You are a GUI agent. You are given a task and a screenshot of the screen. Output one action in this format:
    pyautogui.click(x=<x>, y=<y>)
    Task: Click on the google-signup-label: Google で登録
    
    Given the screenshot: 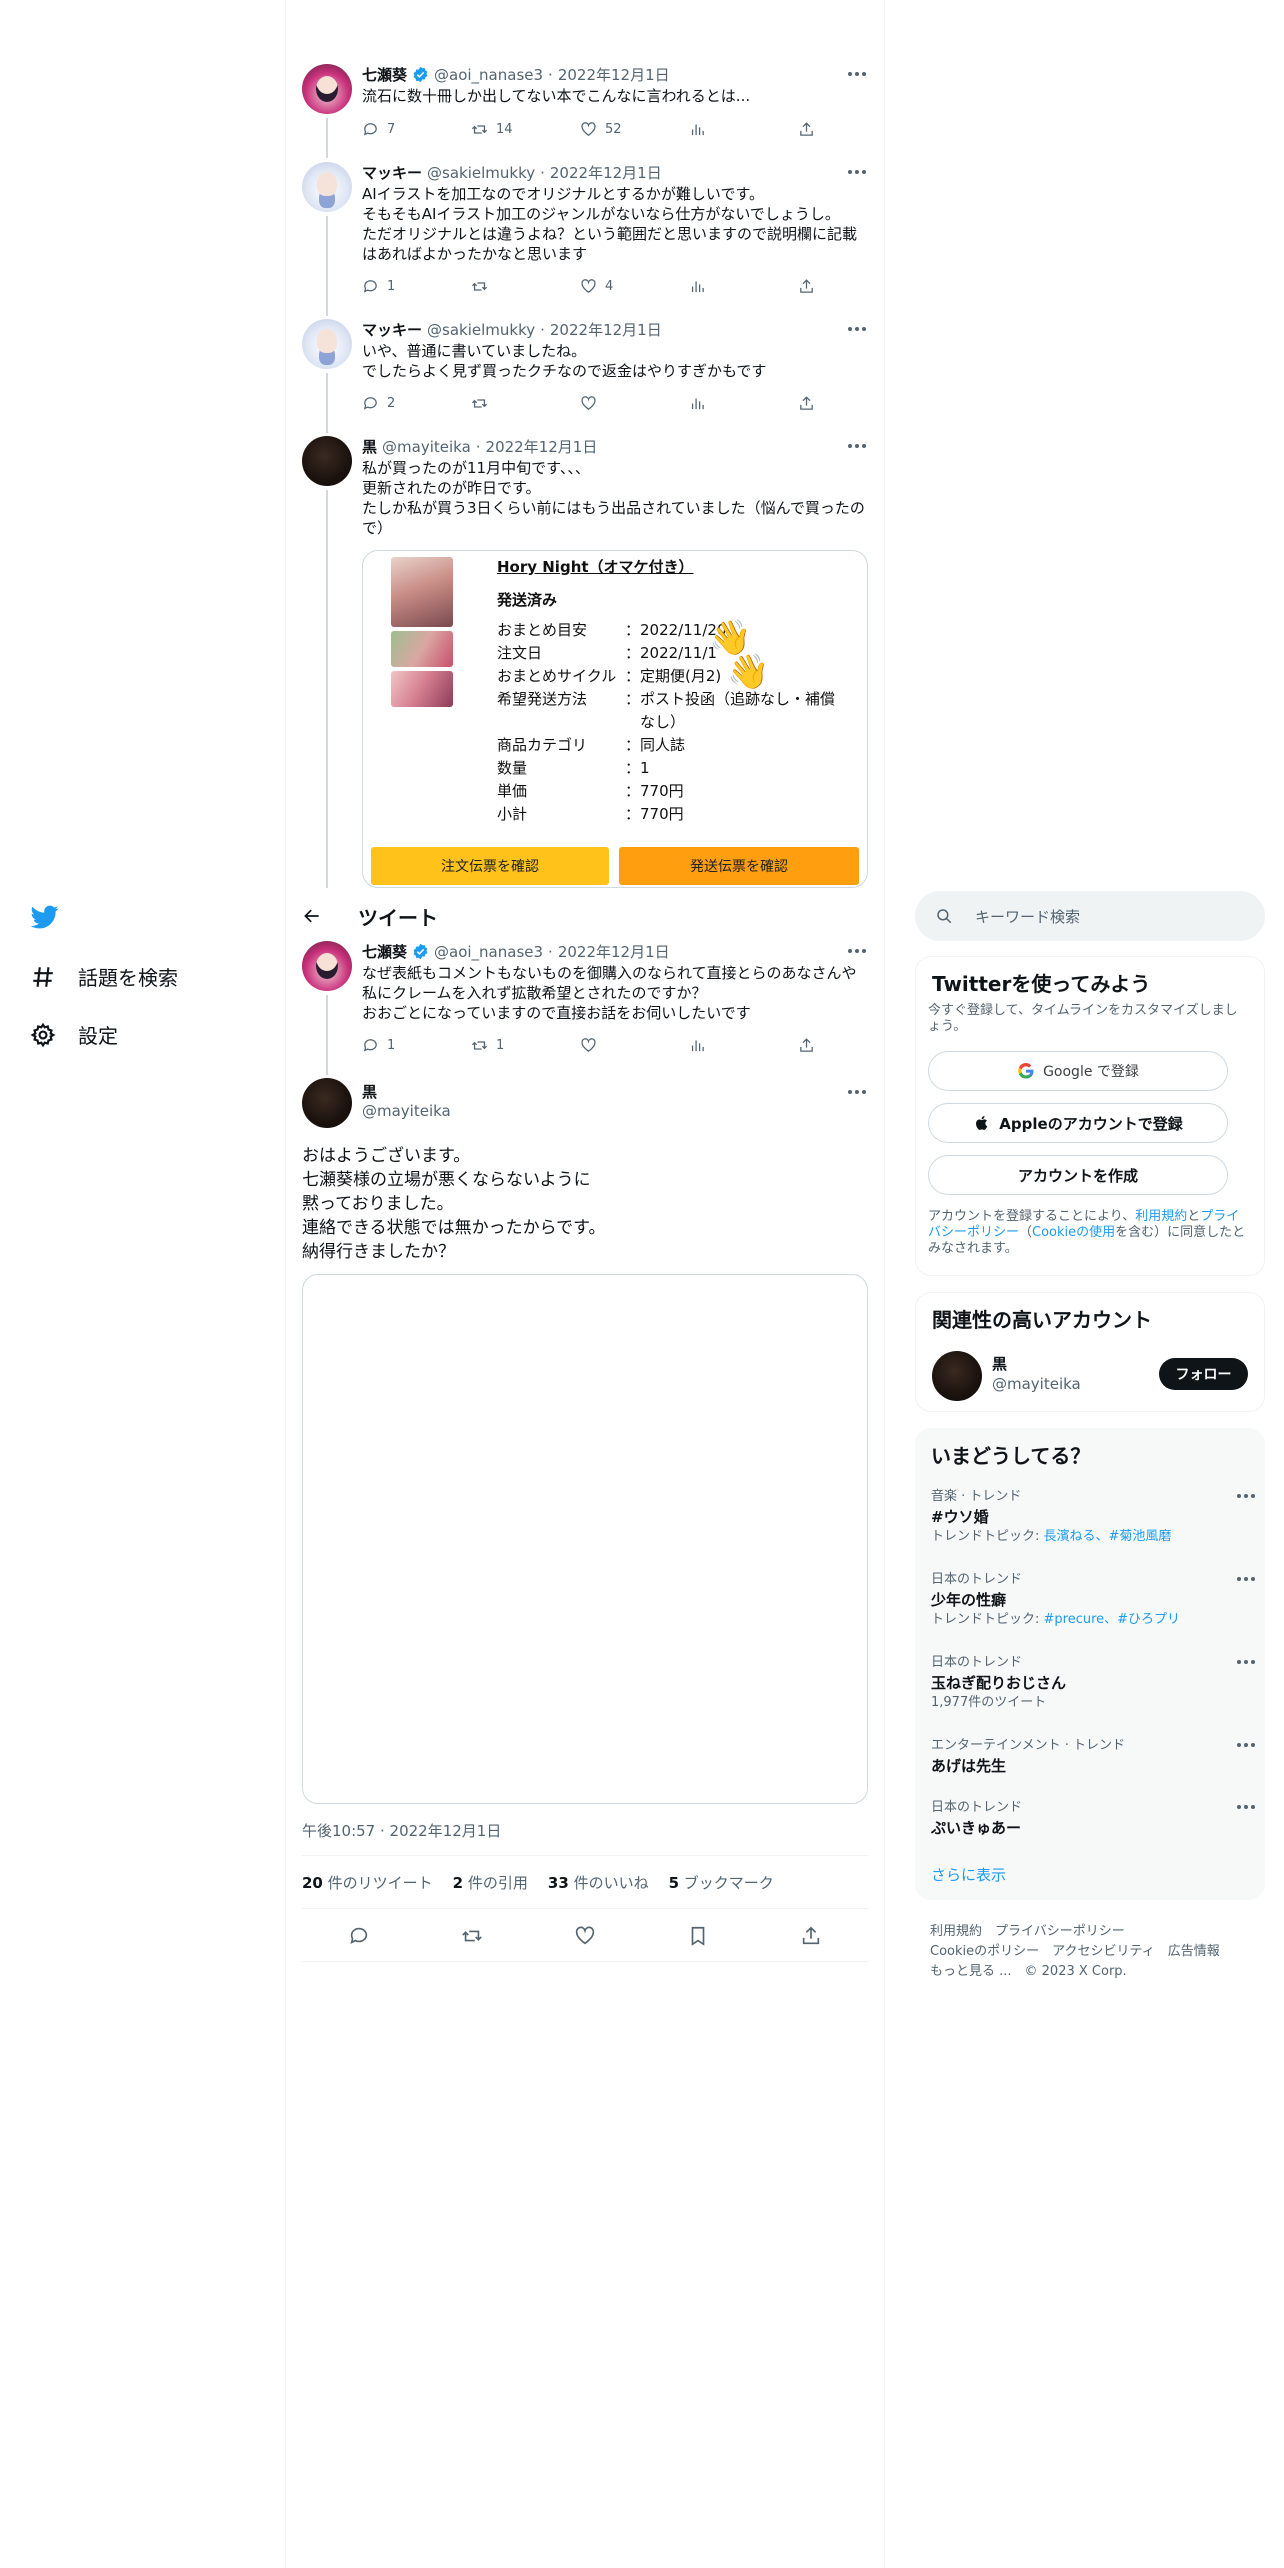 What is the action you would take?
    pyautogui.click(x=1091, y=1072)
    